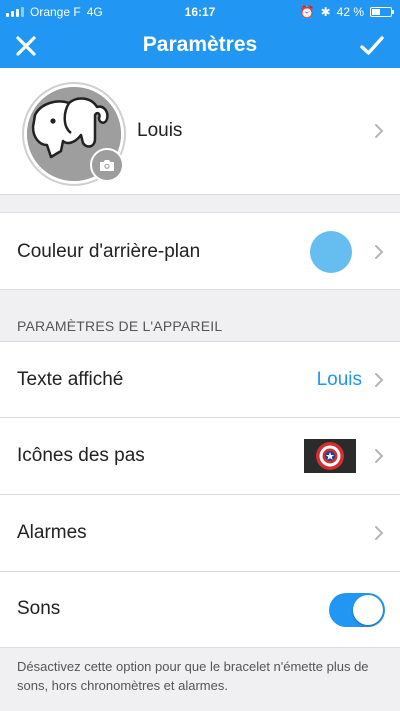 The image size is (400, 711). Describe the element at coordinates (70, 379) in the screenshot. I see `display-text-label: Texte affiché` at that location.